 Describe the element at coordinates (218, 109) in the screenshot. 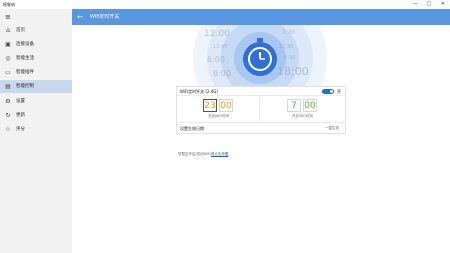

I see `off-time-box: 23 00 关闭WiFi时间` at that location.